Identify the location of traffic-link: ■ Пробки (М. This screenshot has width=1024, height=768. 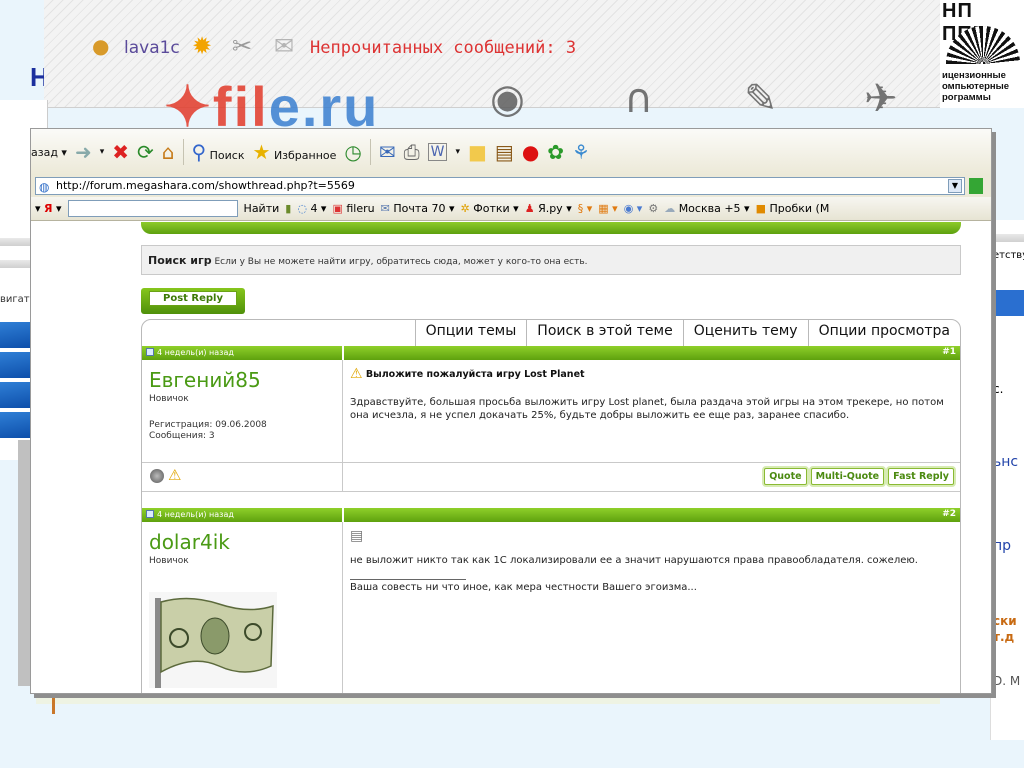
(793, 208).